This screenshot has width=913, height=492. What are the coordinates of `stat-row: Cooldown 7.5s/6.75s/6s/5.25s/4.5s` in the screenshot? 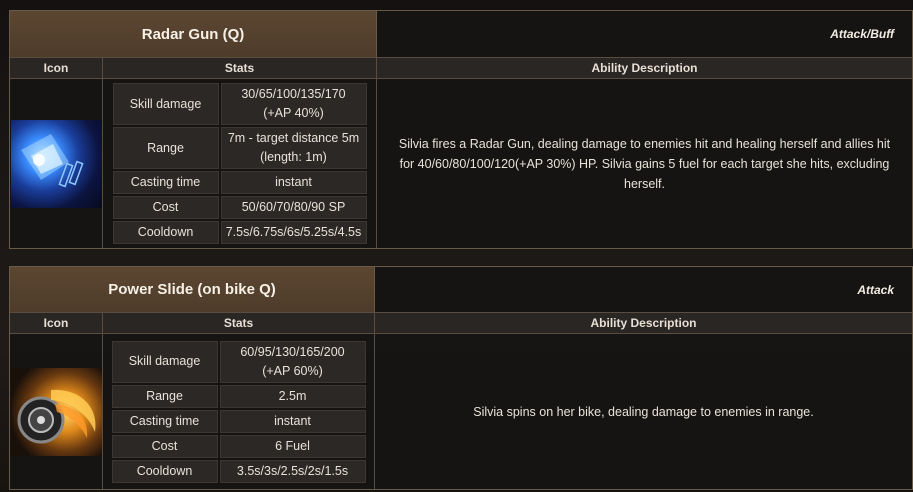 It's located at (239, 232).